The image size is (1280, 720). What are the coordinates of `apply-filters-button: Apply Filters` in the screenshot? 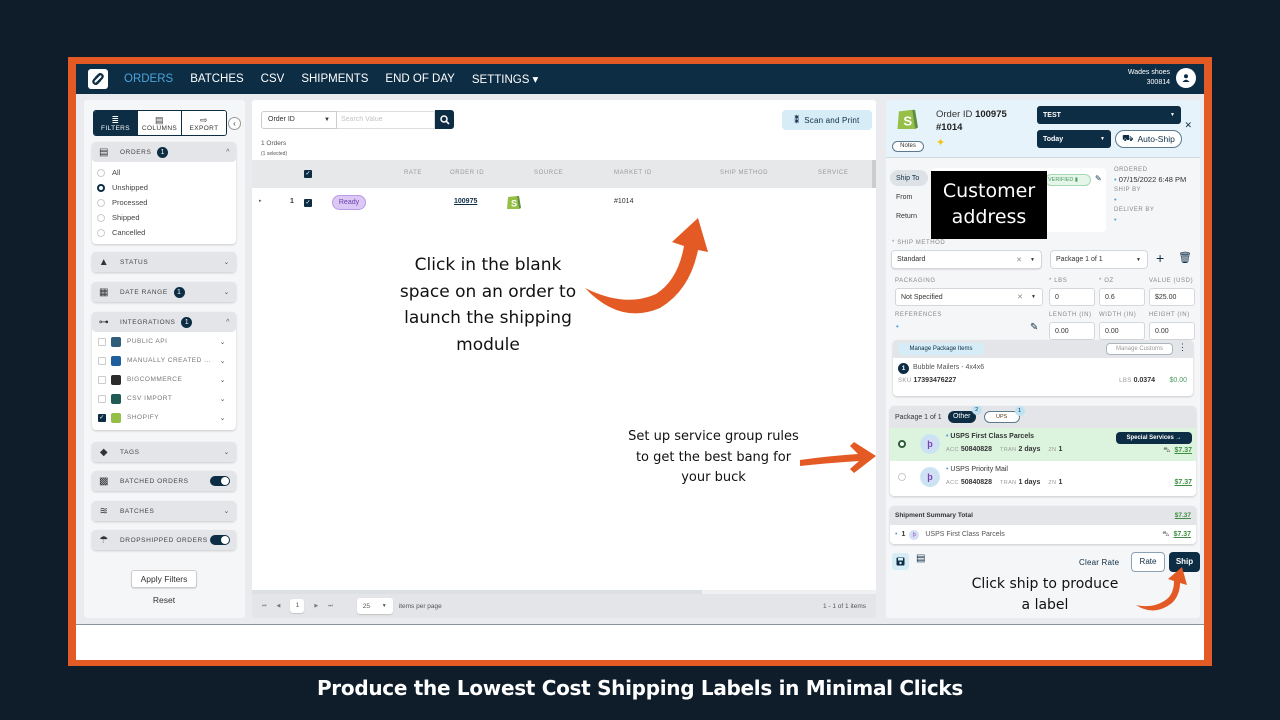 It's located at (164, 579).